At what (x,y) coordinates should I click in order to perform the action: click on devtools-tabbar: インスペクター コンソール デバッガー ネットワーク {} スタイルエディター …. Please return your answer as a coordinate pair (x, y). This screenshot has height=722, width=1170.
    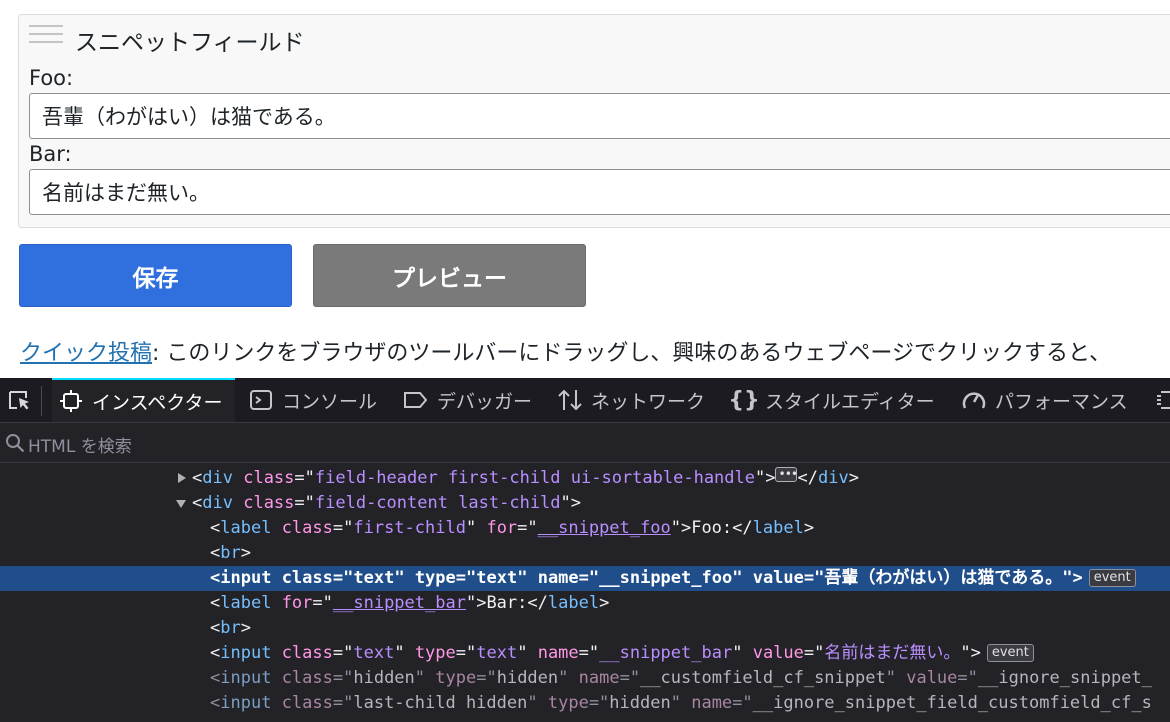
    Looking at the image, I should click on (585, 400).